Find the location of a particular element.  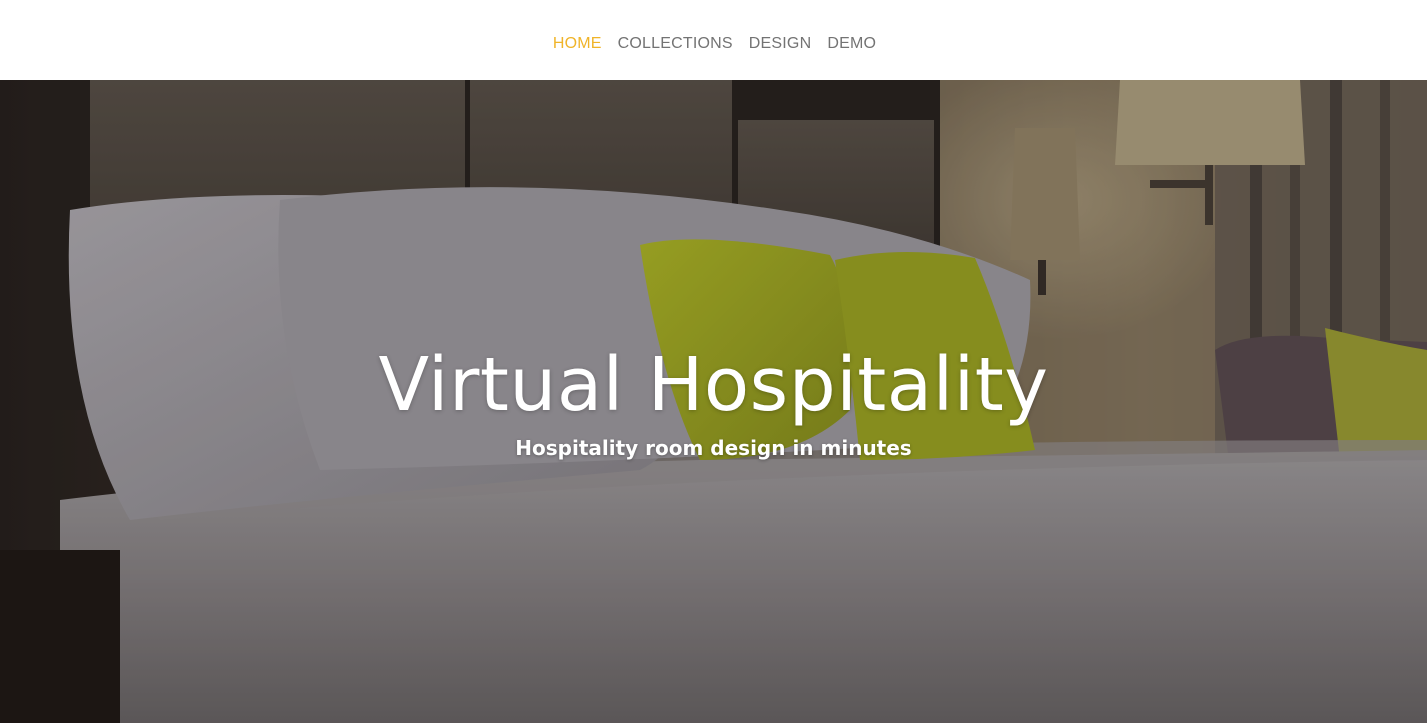

nav-item-demo: DEMO is located at coordinates (851, 44).